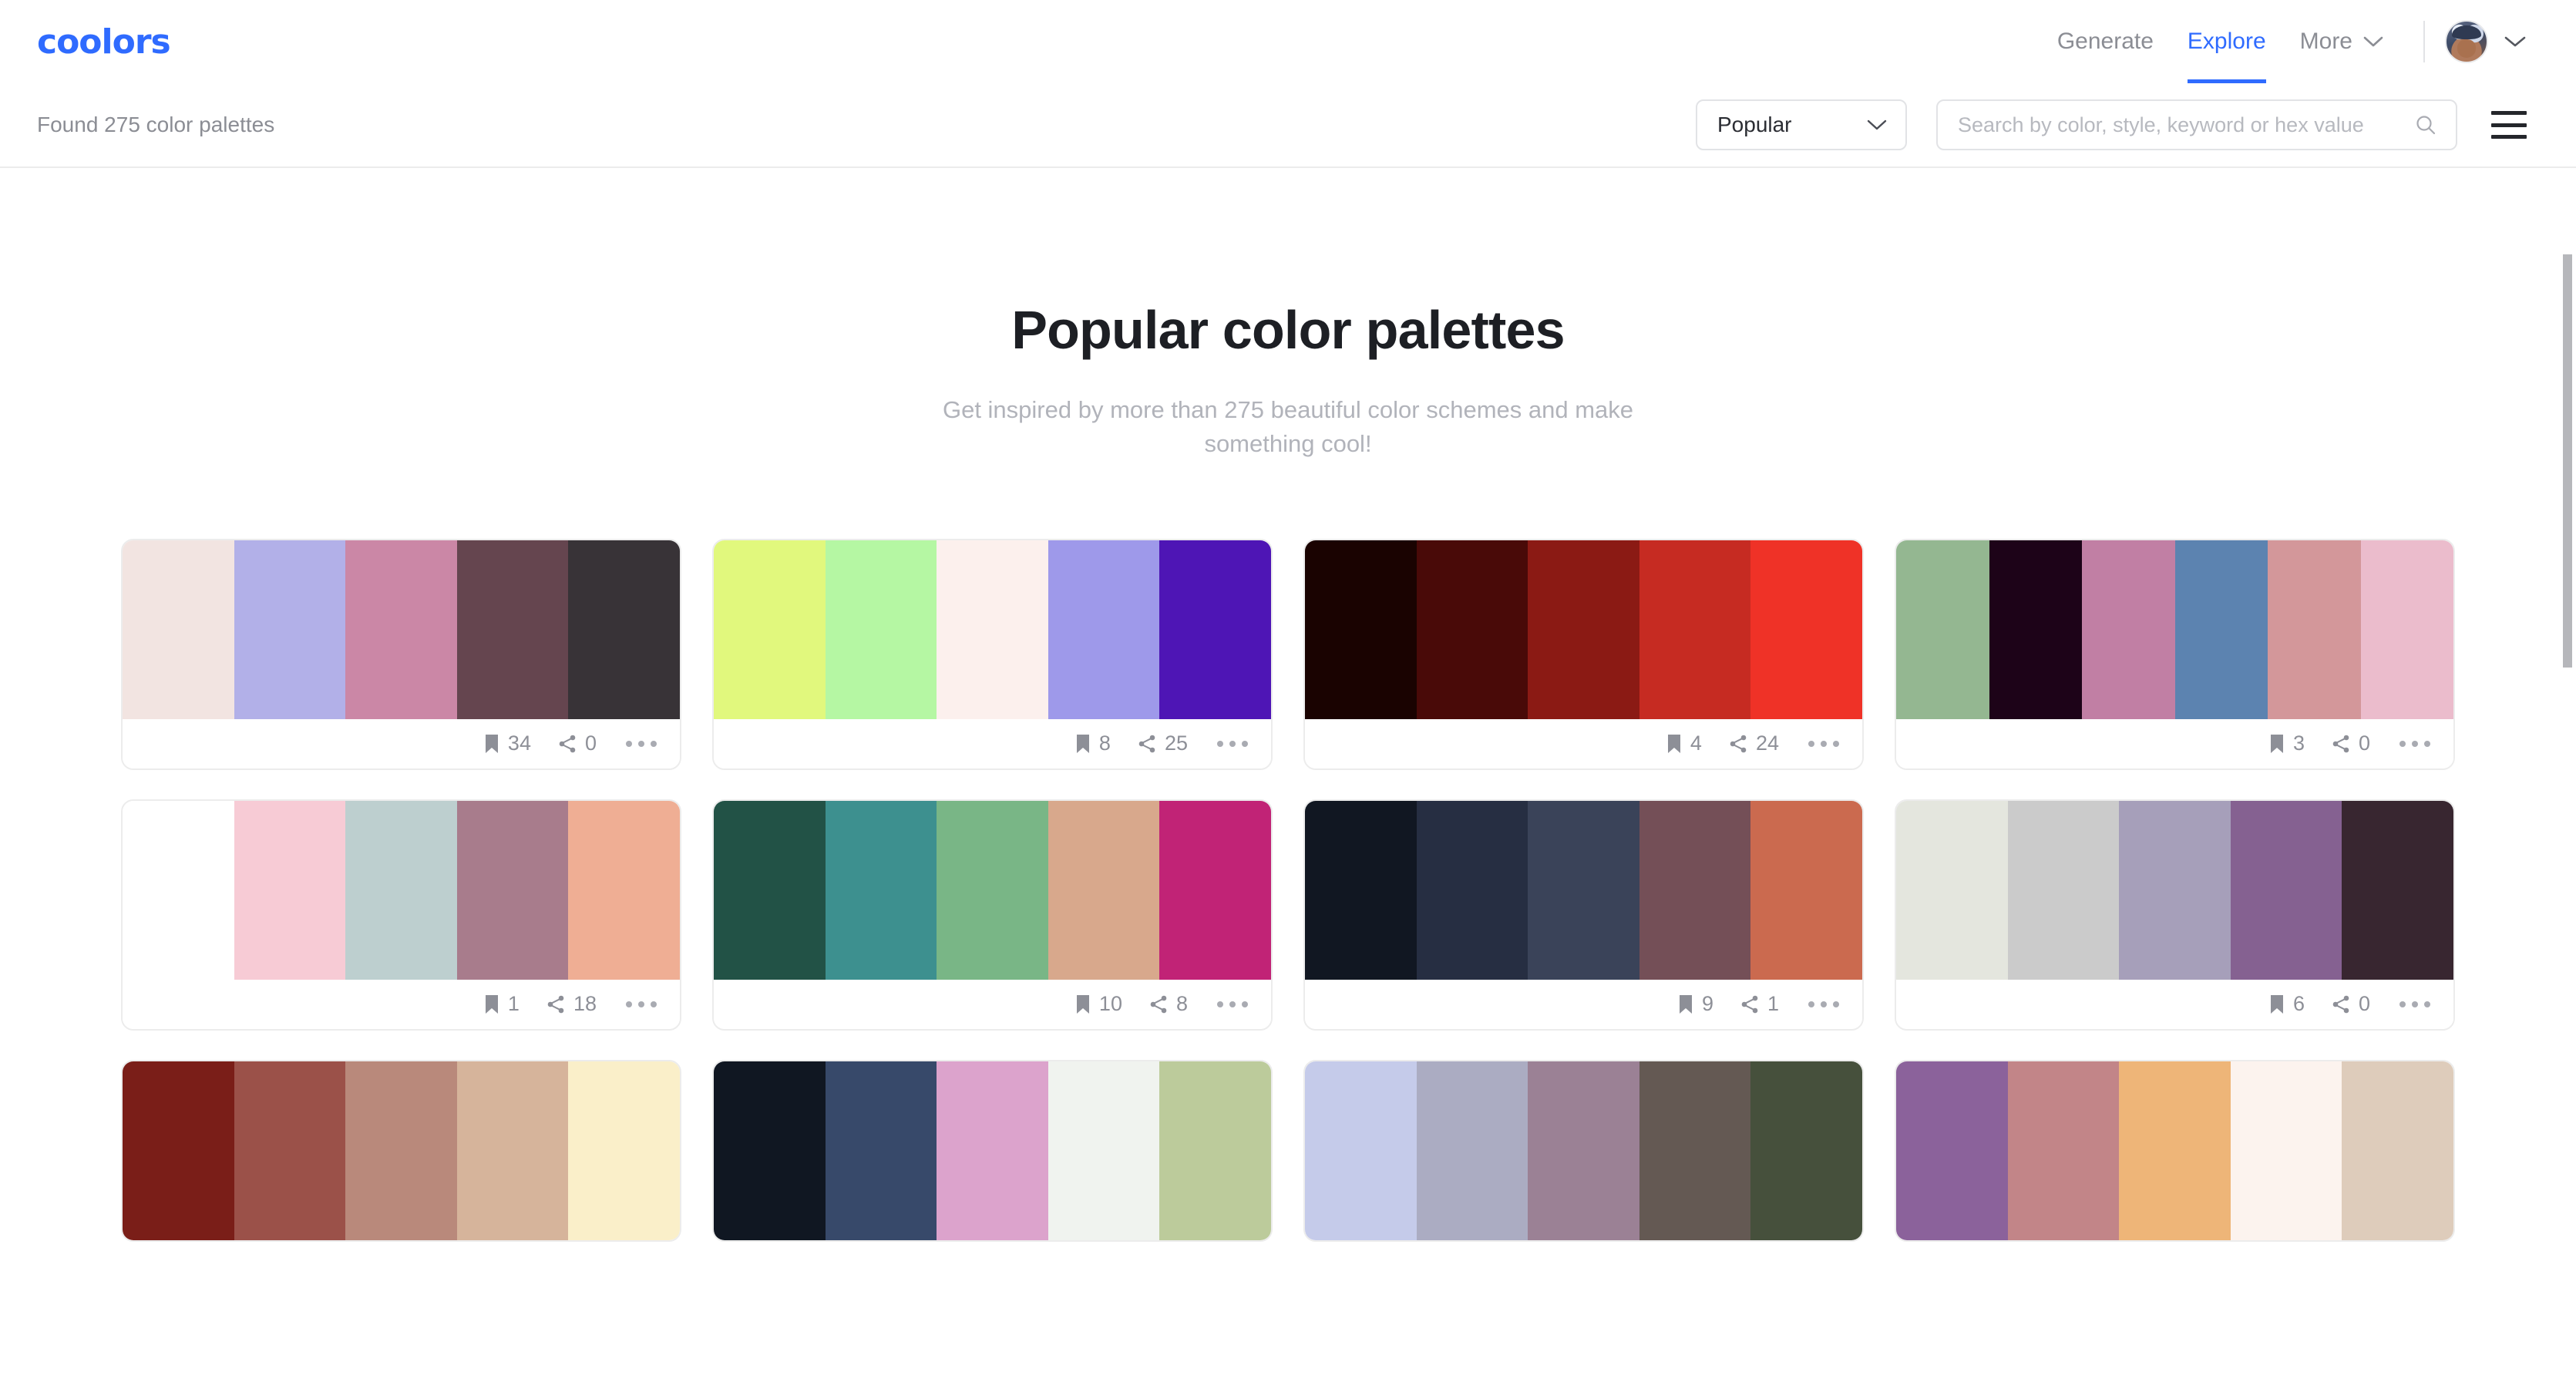 The width and height of the screenshot is (2576, 1389). I want to click on nav-link-explore: Explore, so click(2227, 41).